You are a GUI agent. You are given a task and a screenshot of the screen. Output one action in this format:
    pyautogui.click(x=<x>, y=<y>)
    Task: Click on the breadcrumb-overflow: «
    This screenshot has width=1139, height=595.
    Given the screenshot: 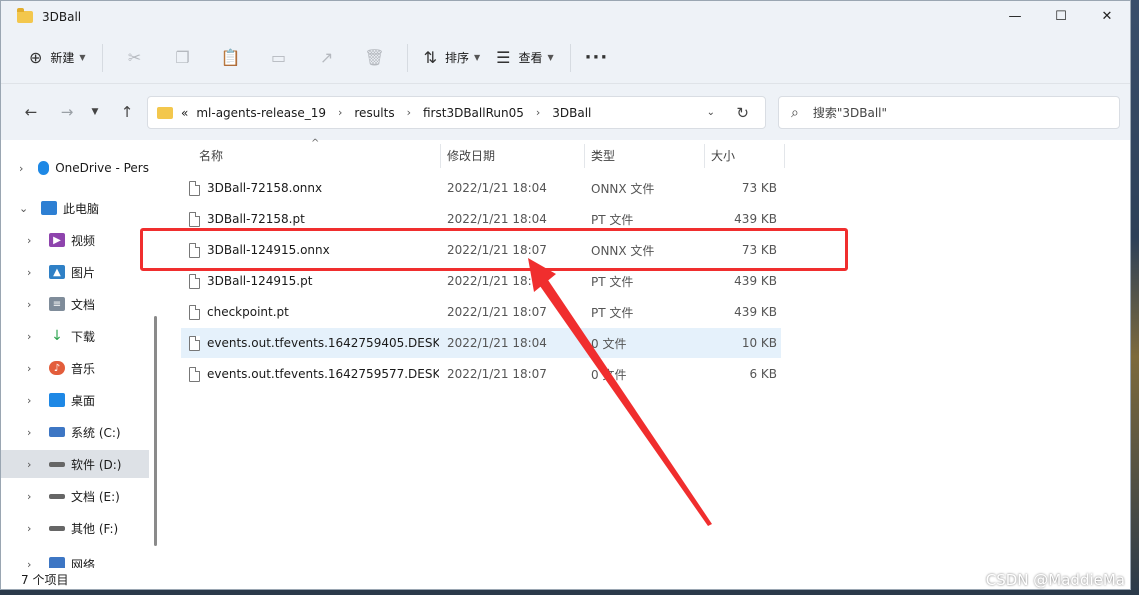 What is the action you would take?
    pyautogui.click(x=184, y=113)
    